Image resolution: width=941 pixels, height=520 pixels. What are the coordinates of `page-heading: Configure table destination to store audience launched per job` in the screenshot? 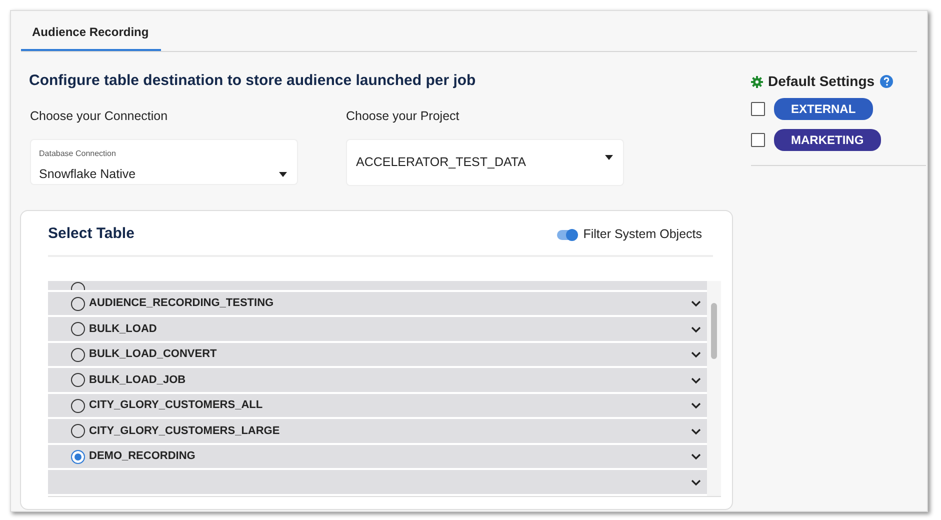 It's located at (253, 81).